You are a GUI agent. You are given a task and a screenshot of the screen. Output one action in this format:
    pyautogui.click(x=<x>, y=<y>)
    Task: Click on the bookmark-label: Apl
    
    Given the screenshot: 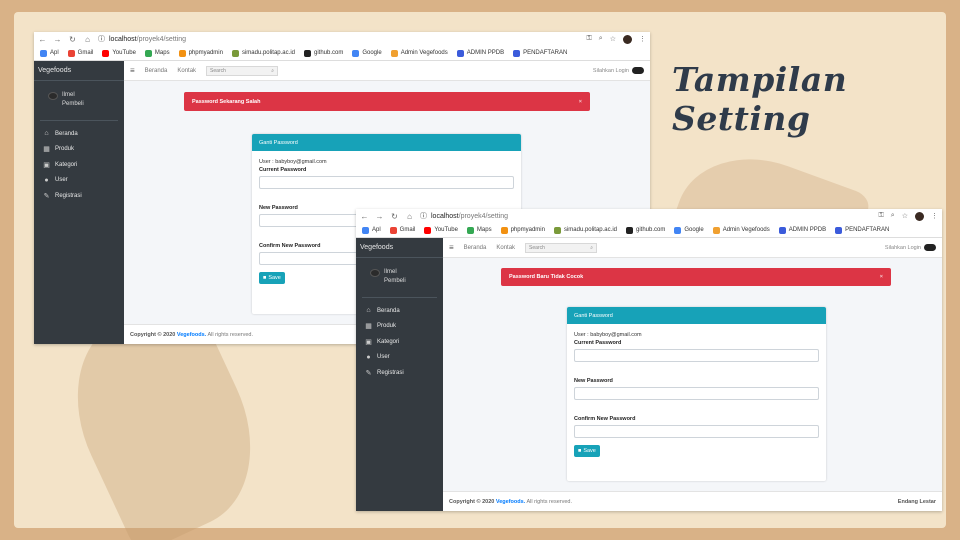 What is the action you would take?
    pyautogui.click(x=54, y=53)
    